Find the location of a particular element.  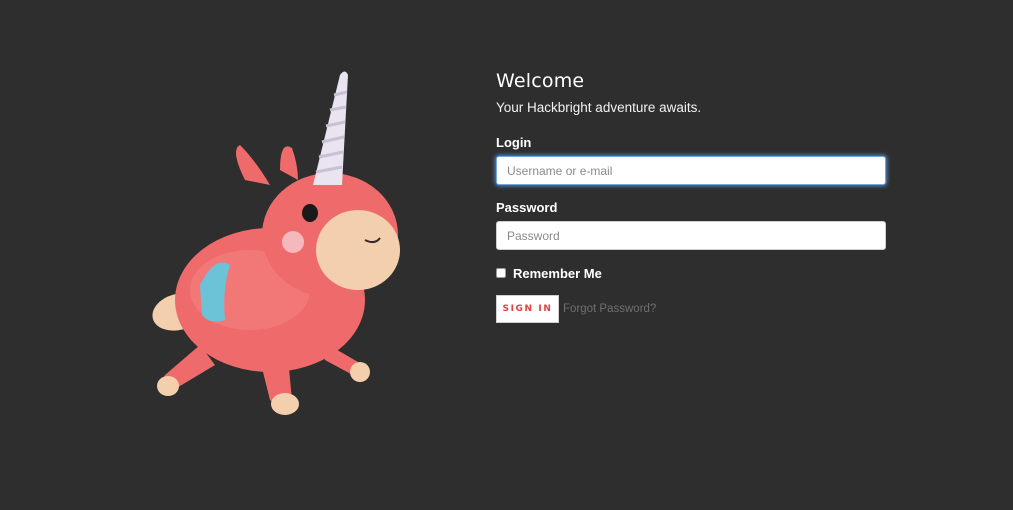

login-label: Login is located at coordinates (514, 142).